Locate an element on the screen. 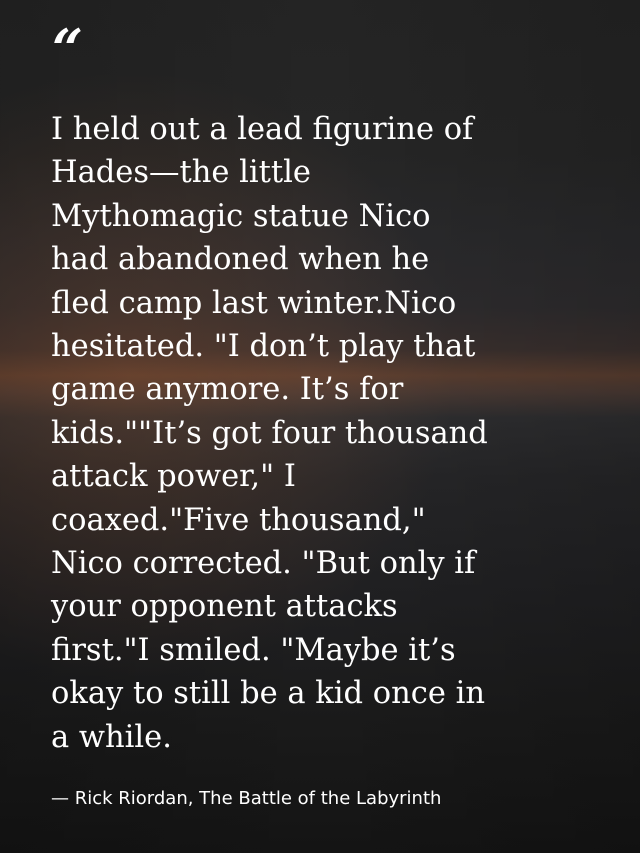  quote-line: hesitated. "I don’t play that is located at coordinates (263, 347).